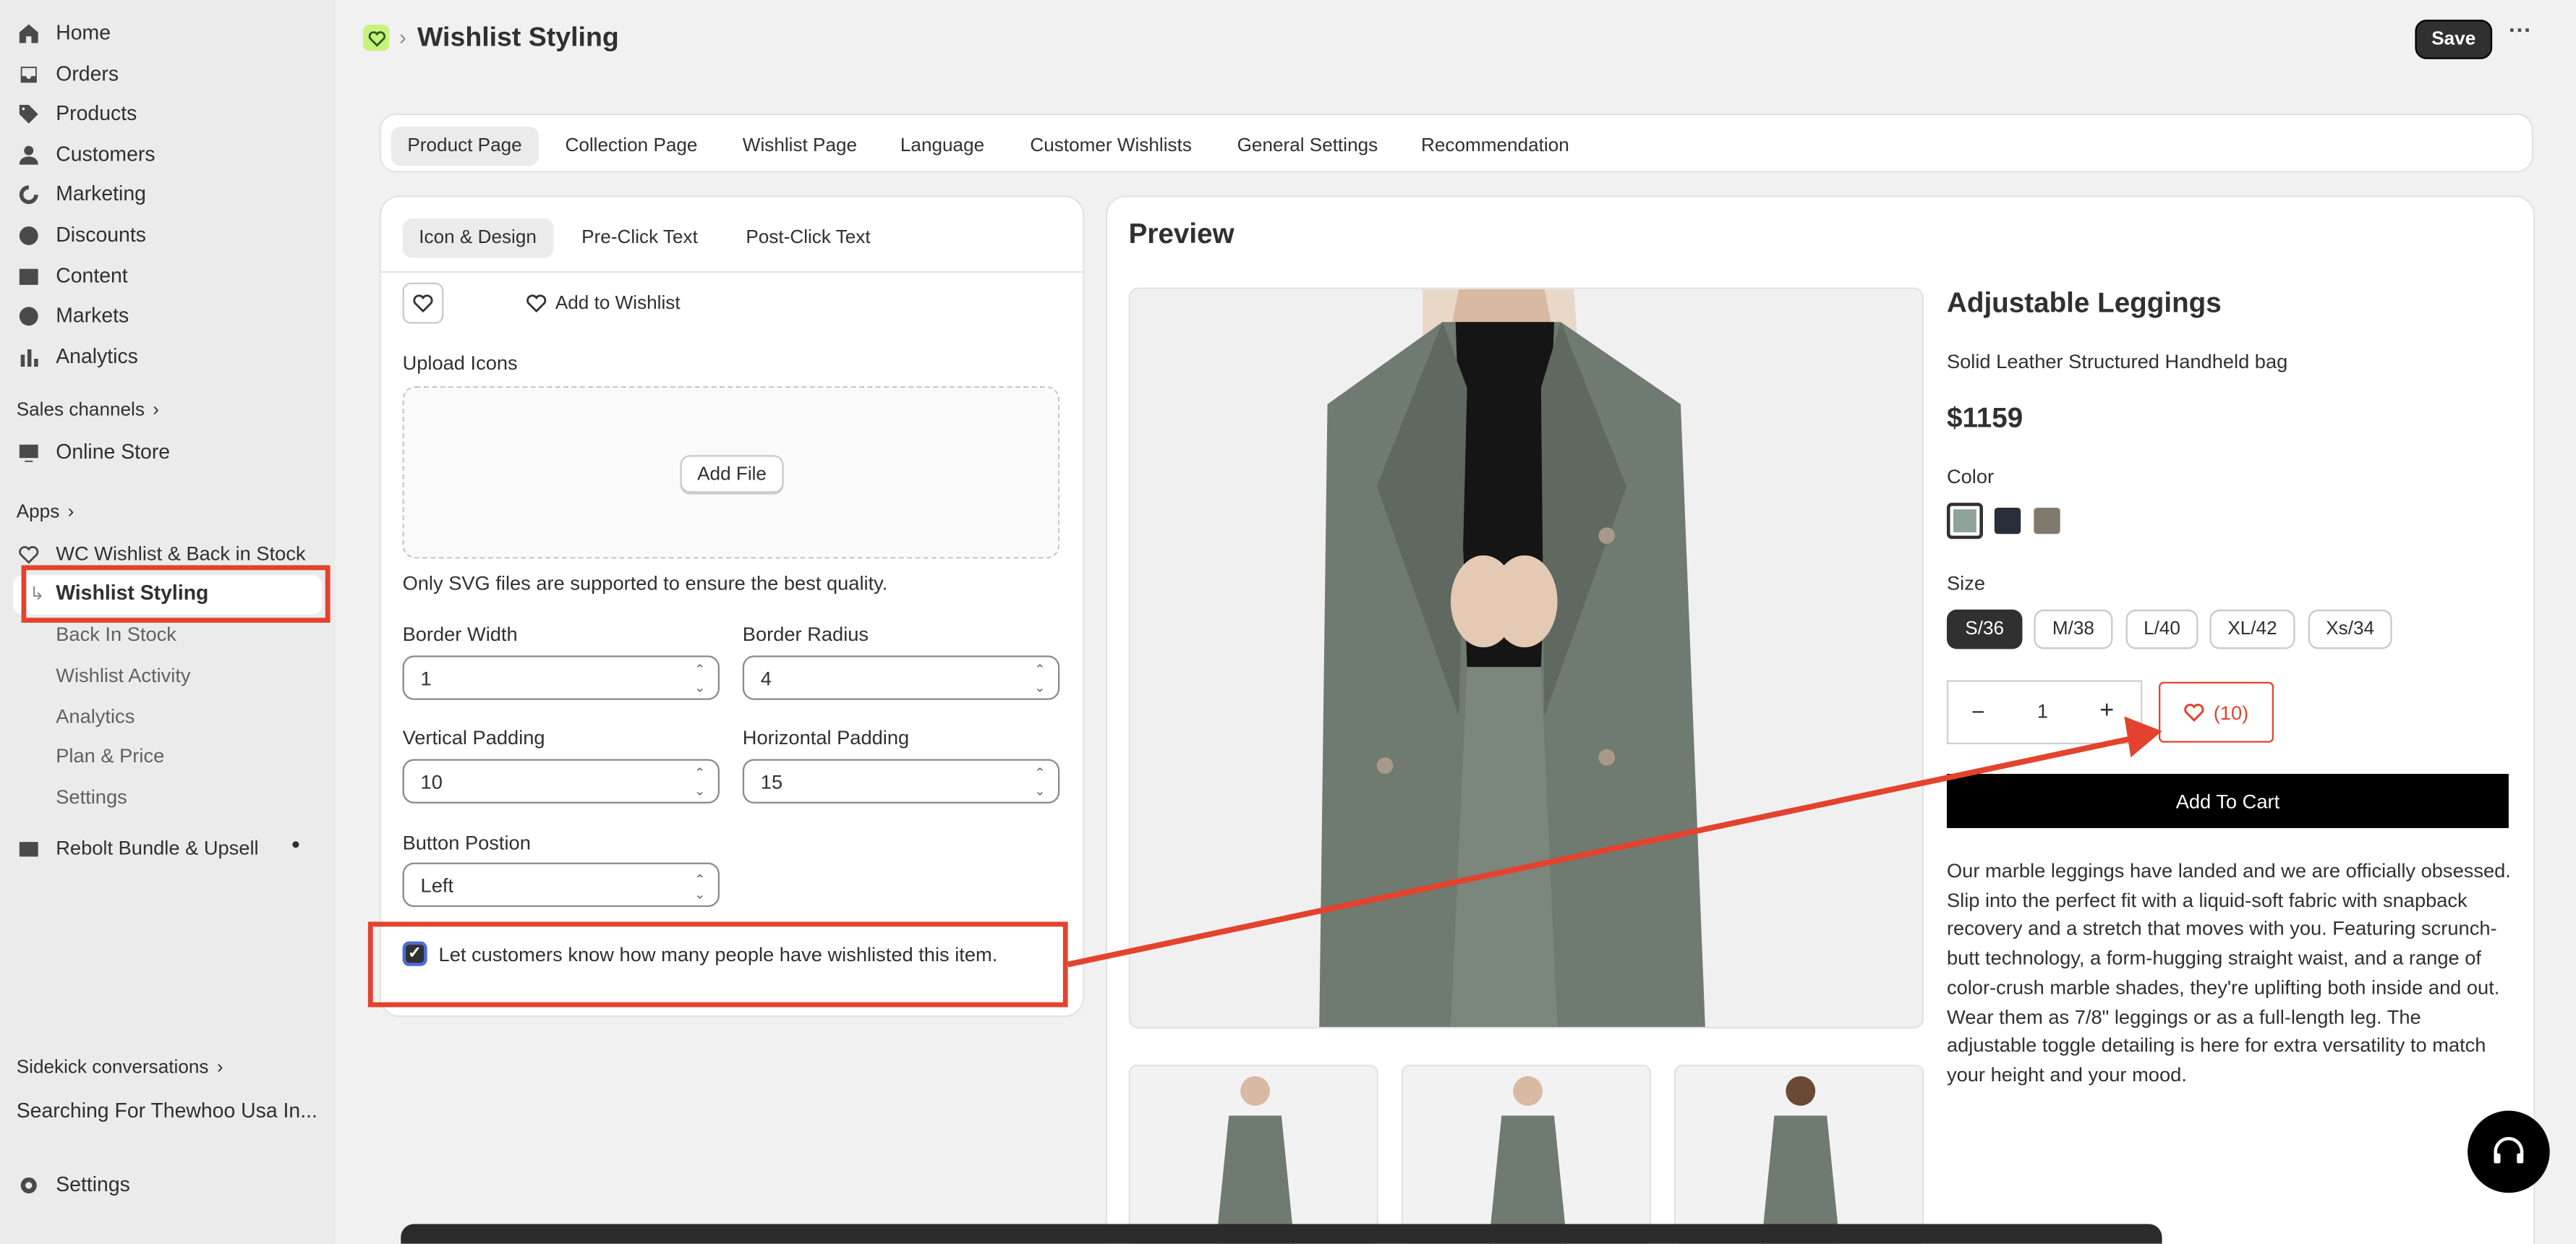 Image resolution: width=2576 pixels, height=1244 pixels. I want to click on annotation-arrow, so click(1614, 842).